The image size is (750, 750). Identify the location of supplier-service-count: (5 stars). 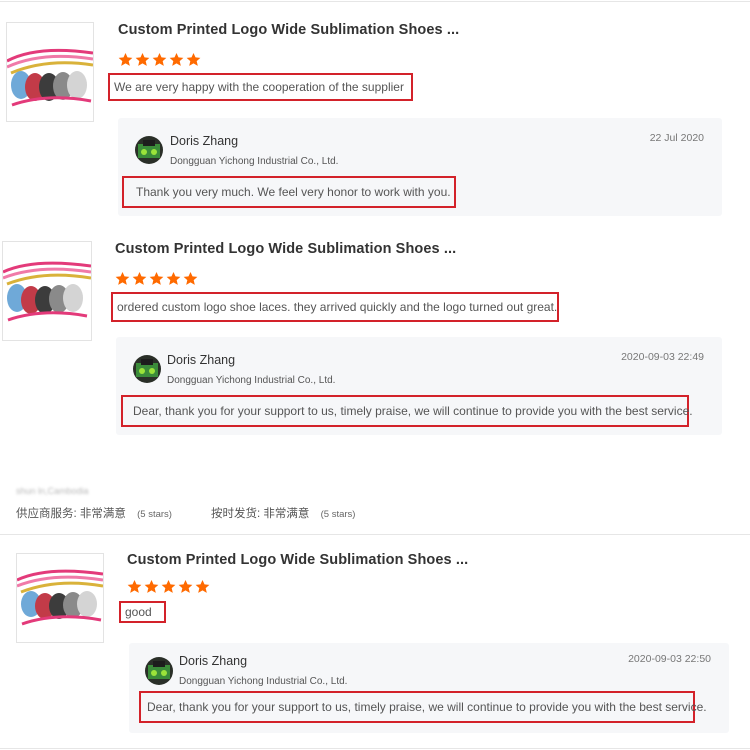
(154, 514).